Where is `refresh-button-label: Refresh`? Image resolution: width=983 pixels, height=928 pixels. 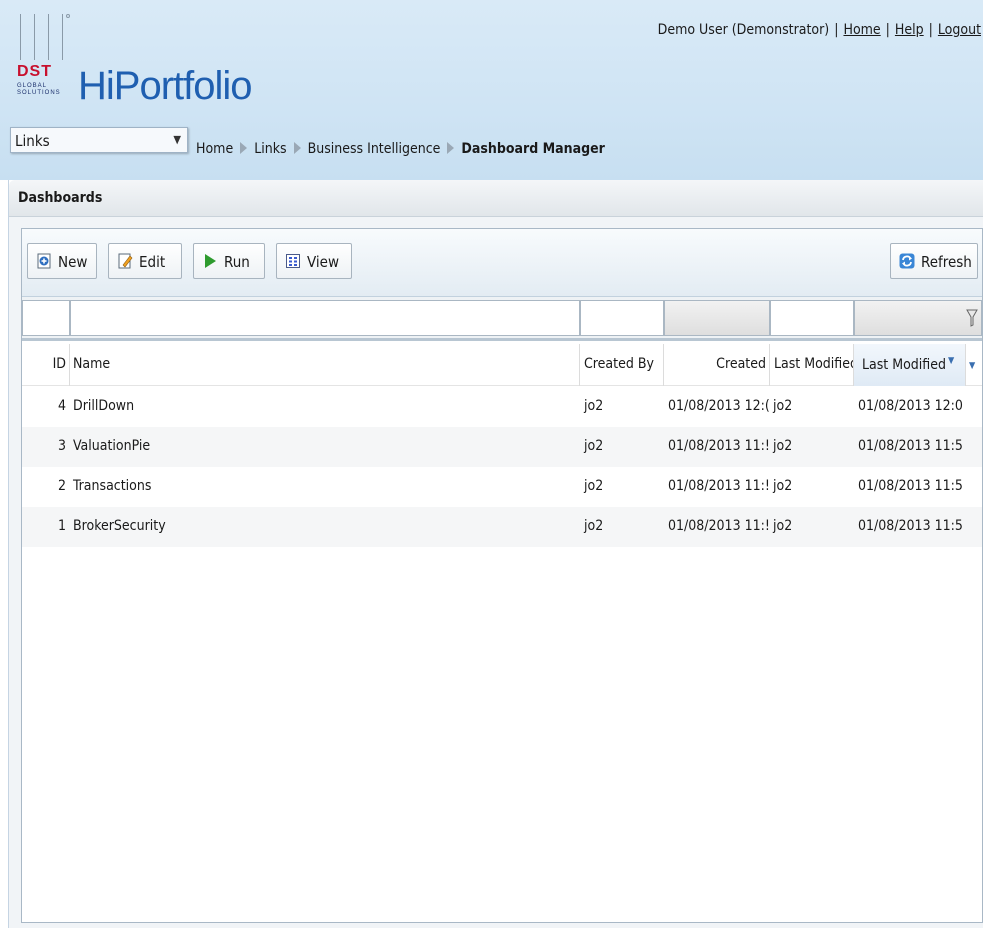 refresh-button-label: Refresh is located at coordinates (946, 262).